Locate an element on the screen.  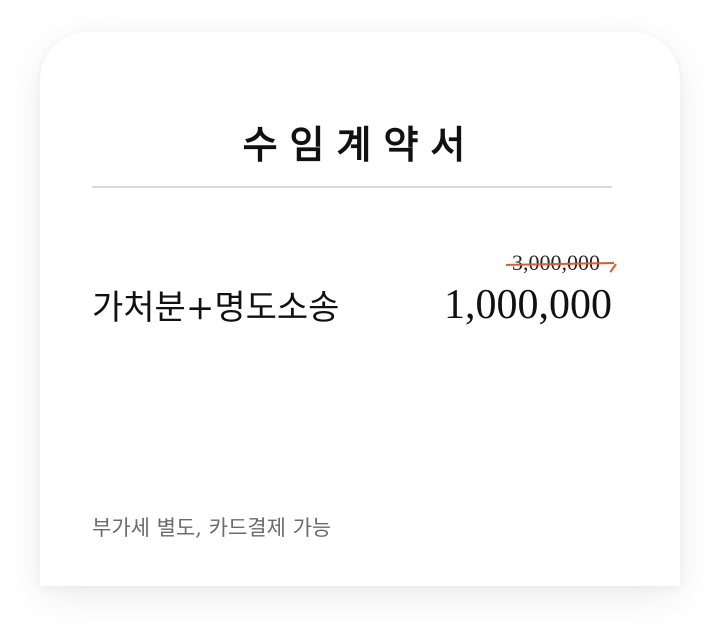
service-name: 가처분+명도소송 is located at coordinates (216, 308).